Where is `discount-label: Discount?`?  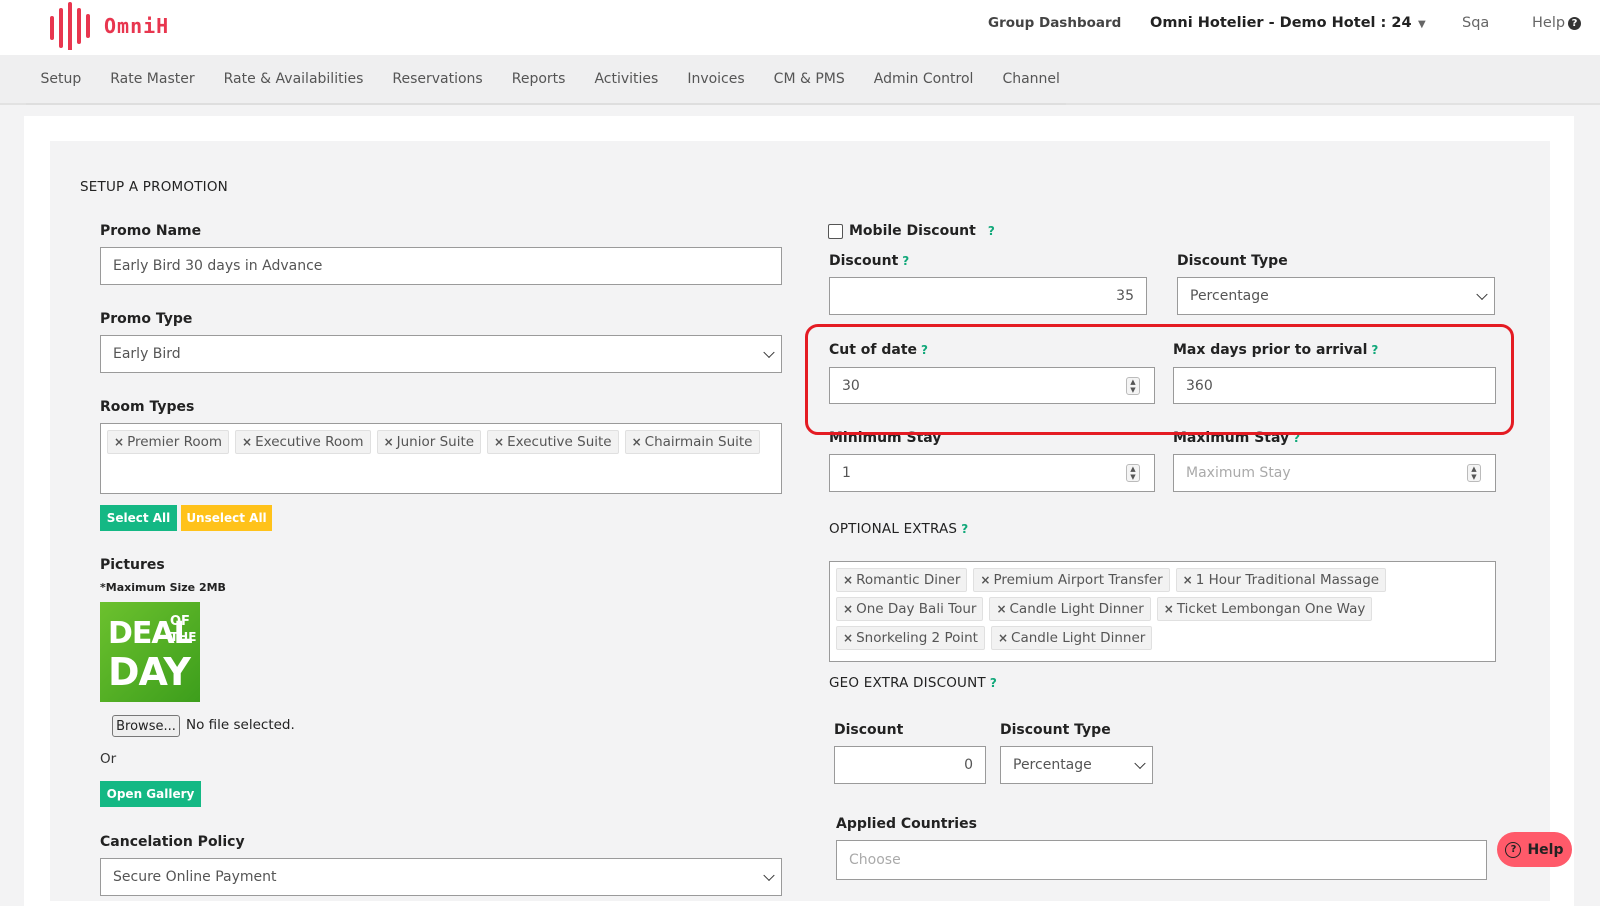
discount-label: Discount? is located at coordinates (869, 261).